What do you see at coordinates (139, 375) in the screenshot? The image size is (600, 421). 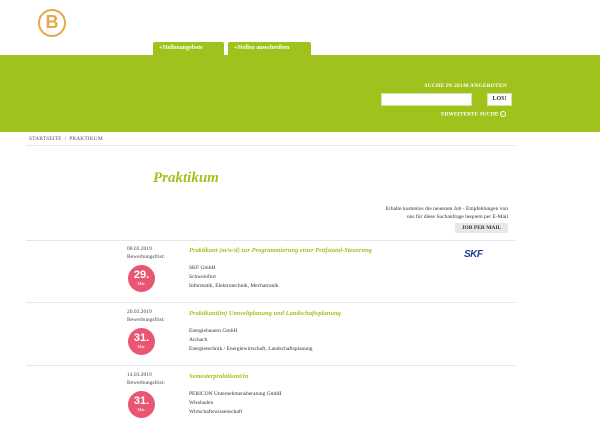 I see `job-date: 14.03.2019` at bounding box center [139, 375].